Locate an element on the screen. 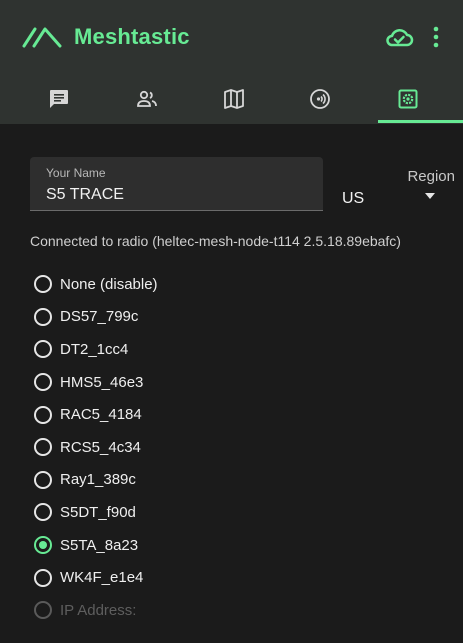 The height and width of the screenshot is (643, 463). device-radio-s5ta: S5TA_8a23 is located at coordinates (234, 545).